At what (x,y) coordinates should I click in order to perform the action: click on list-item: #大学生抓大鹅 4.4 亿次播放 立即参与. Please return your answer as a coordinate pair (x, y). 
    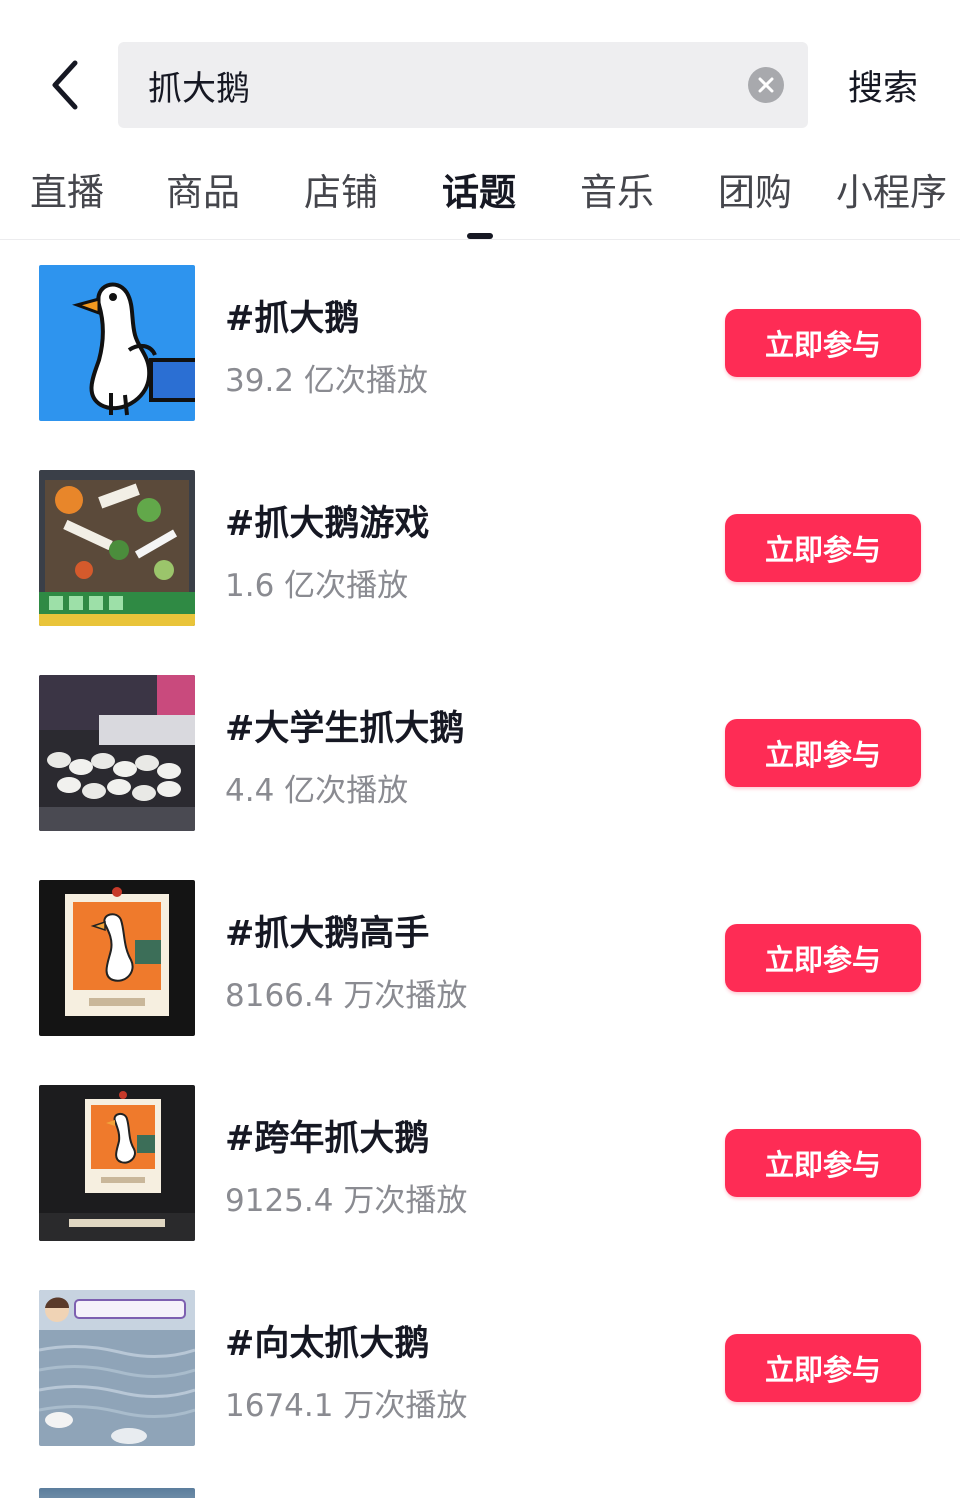
    Looking at the image, I should click on (480, 752).